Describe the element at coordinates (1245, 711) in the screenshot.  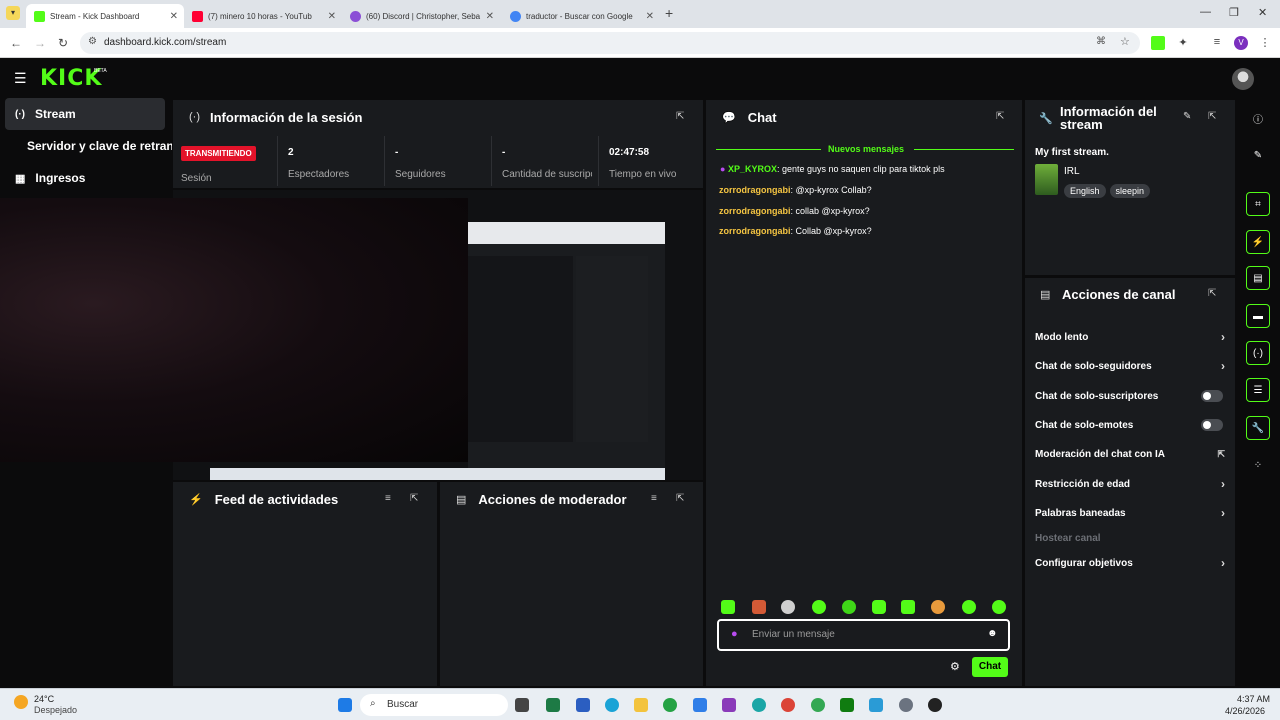
I see `clock-date: 4/26/2026` at that location.